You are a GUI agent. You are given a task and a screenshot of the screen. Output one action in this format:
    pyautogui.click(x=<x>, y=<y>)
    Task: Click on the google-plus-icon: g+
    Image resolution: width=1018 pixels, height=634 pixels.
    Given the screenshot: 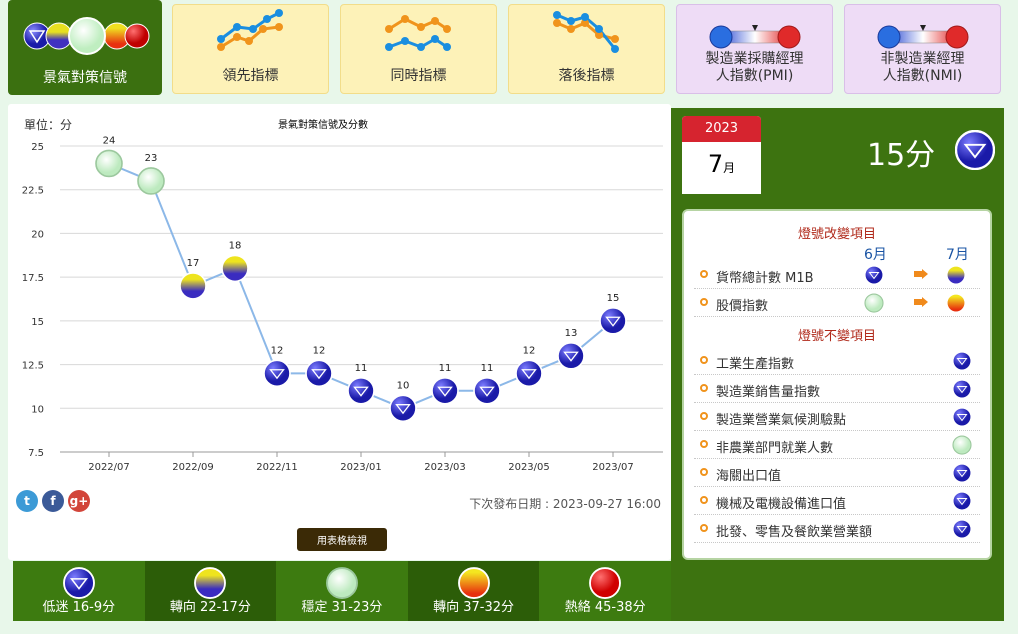 What is the action you would take?
    pyautogui.click(x=79, y=501)
    